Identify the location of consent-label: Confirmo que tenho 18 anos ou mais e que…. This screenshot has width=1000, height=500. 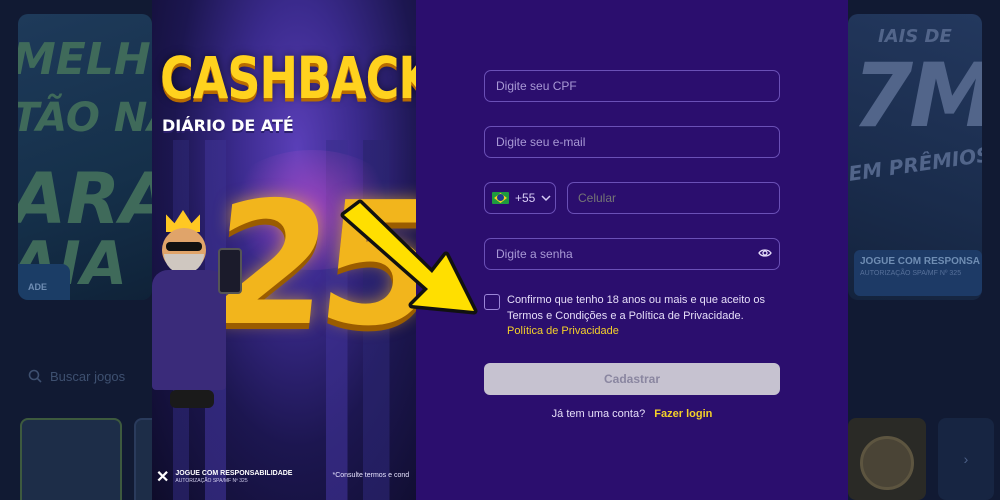
(636, 308).